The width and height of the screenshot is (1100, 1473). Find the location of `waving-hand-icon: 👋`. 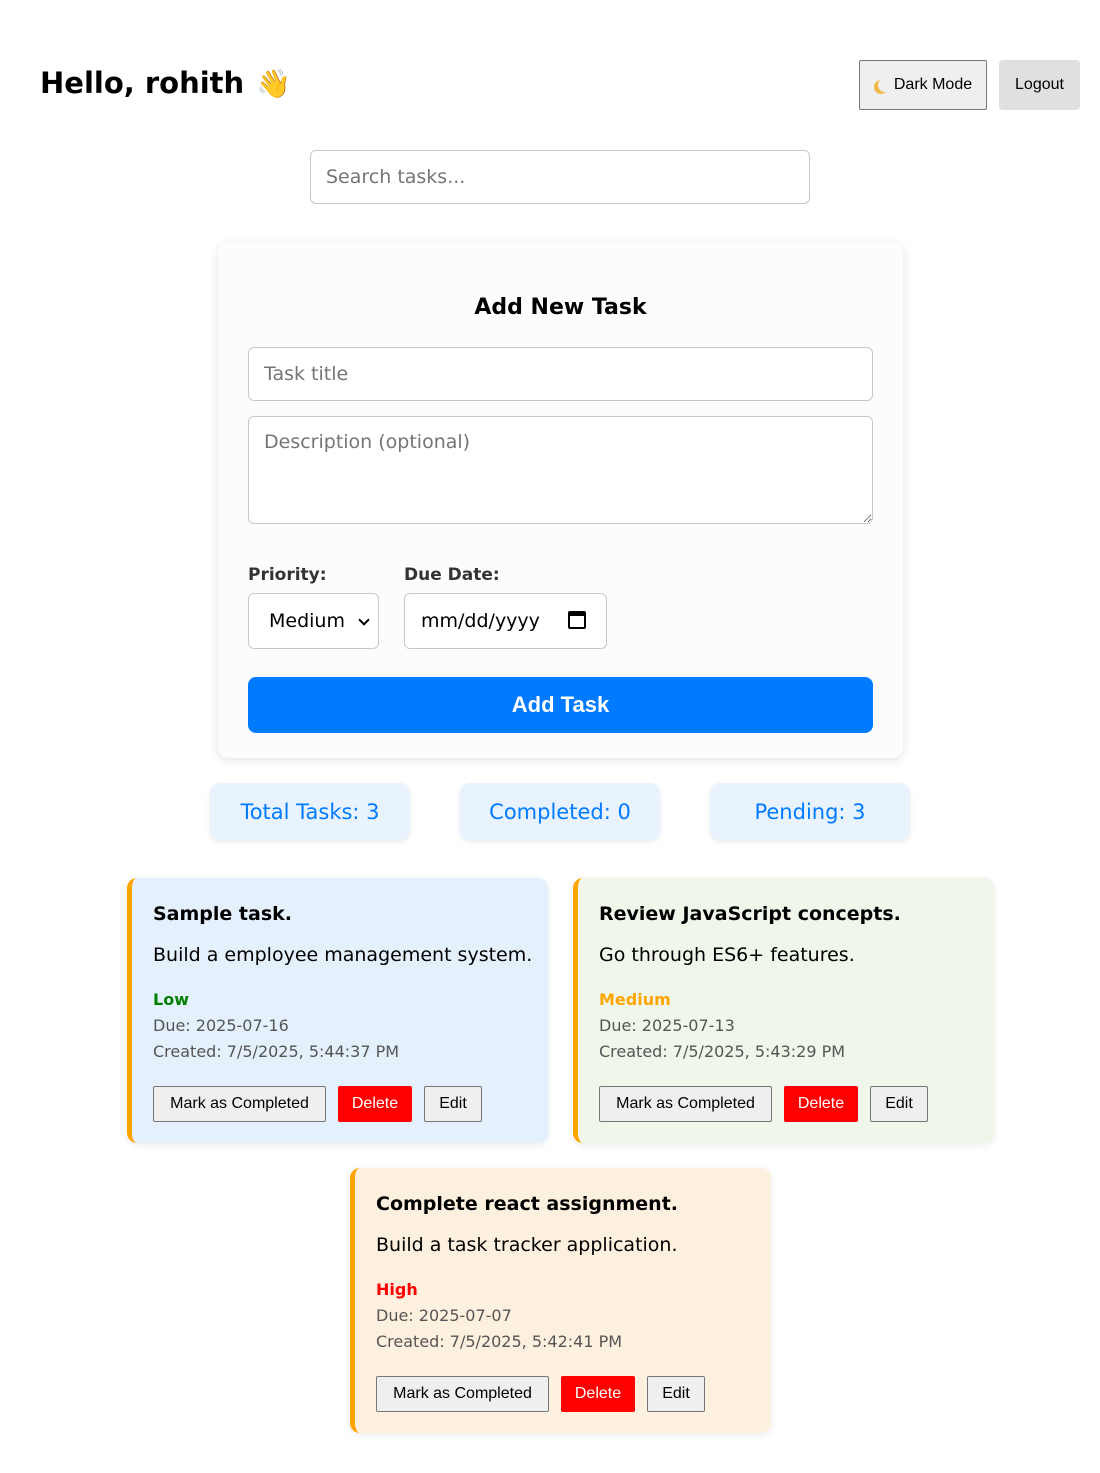

waving-hand-icon: 👋 is located at coordinates (274, 83).